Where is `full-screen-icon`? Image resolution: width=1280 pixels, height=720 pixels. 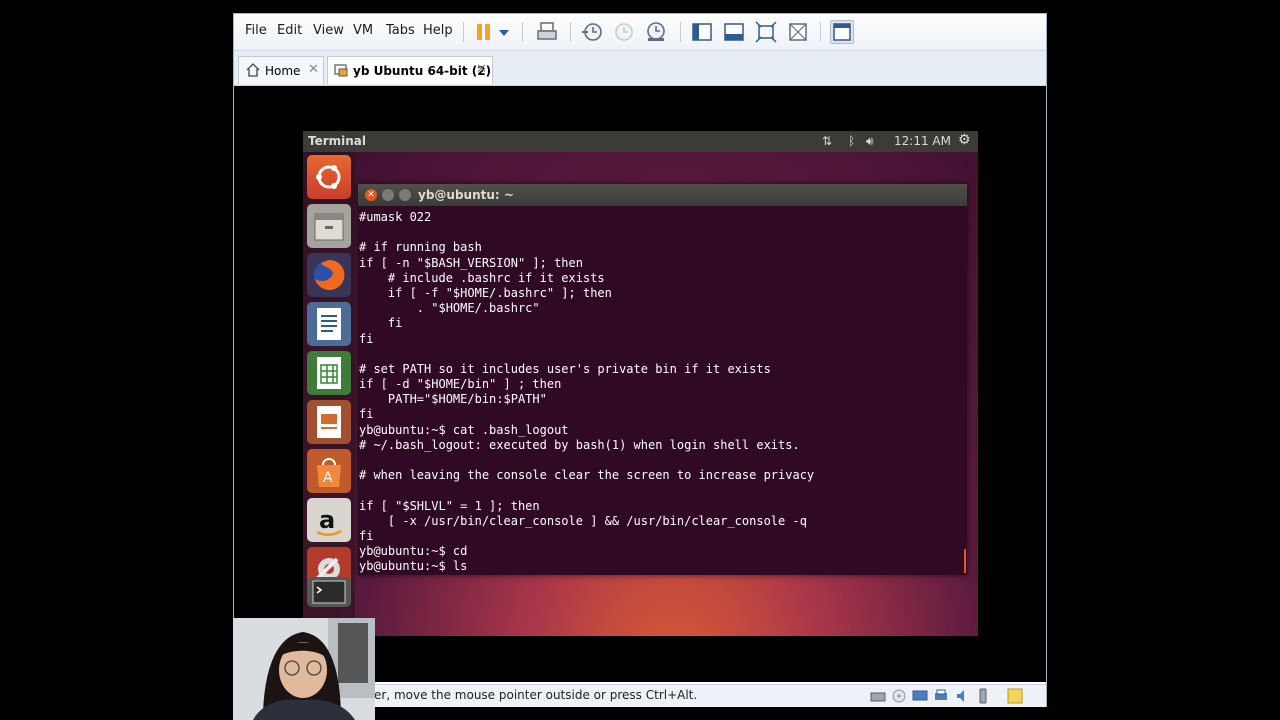 full-screen-icon is located at coordinates (766, 32).